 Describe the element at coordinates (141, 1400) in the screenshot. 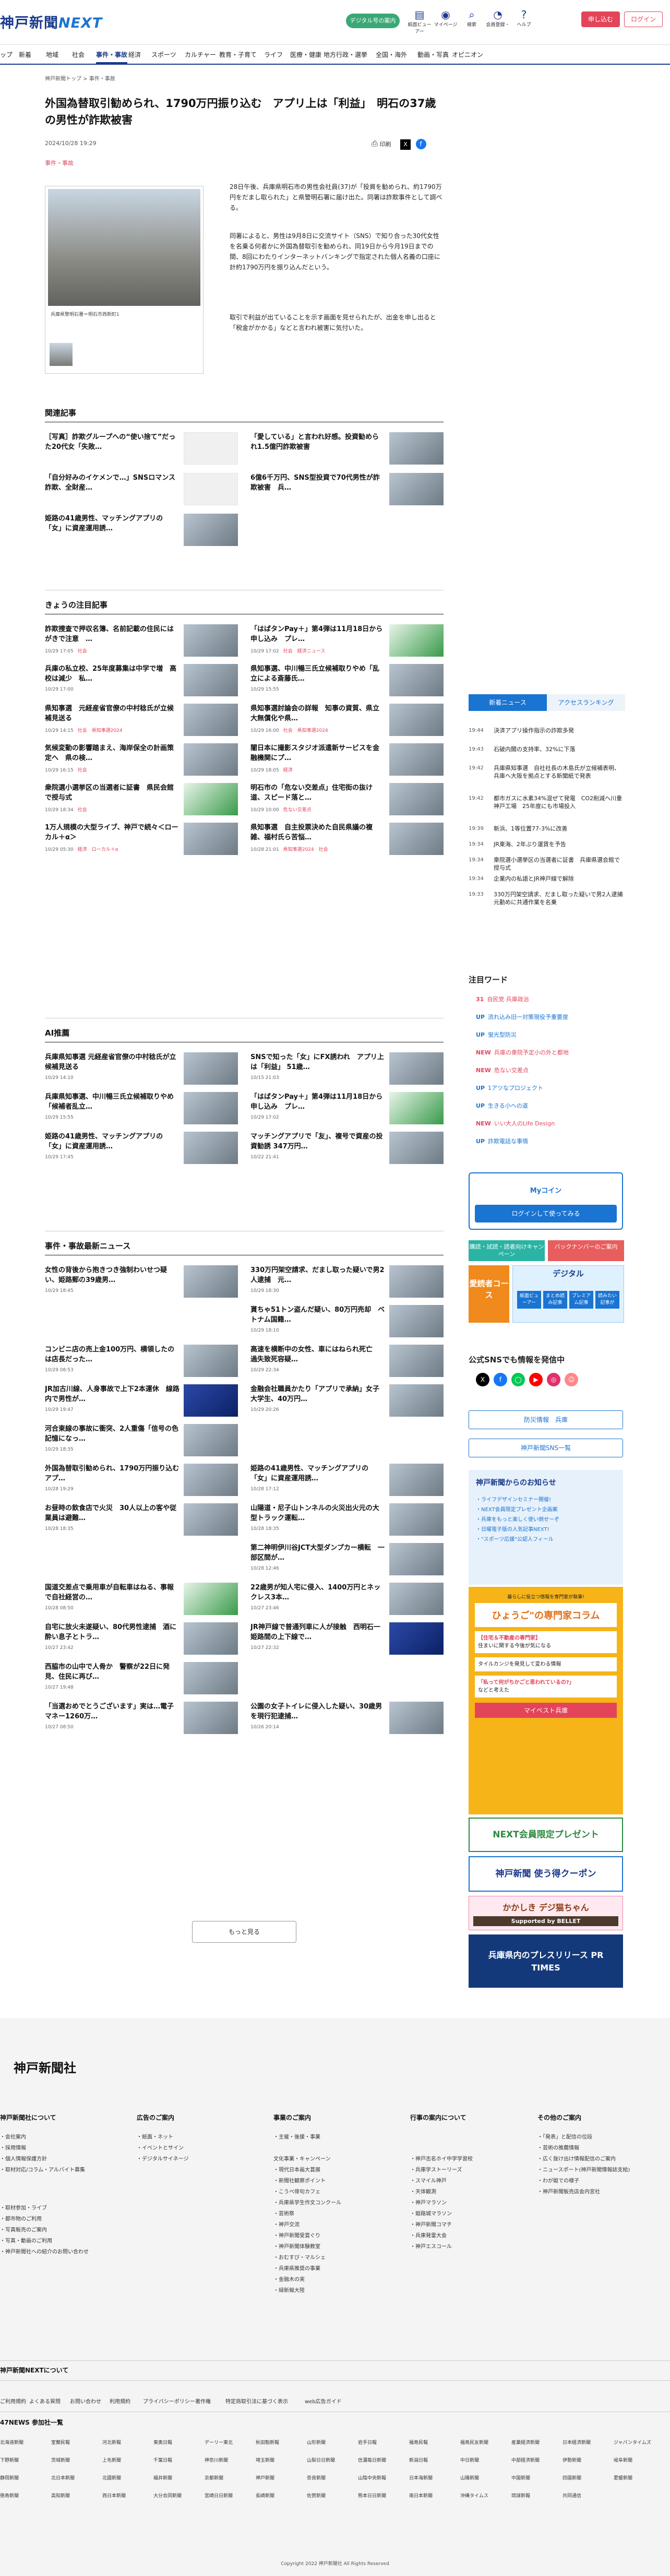

I see `article-list-item: JR加古川線、人身事故で上下2本運休 線路内で男性が… 10/29 19:47` at that location.